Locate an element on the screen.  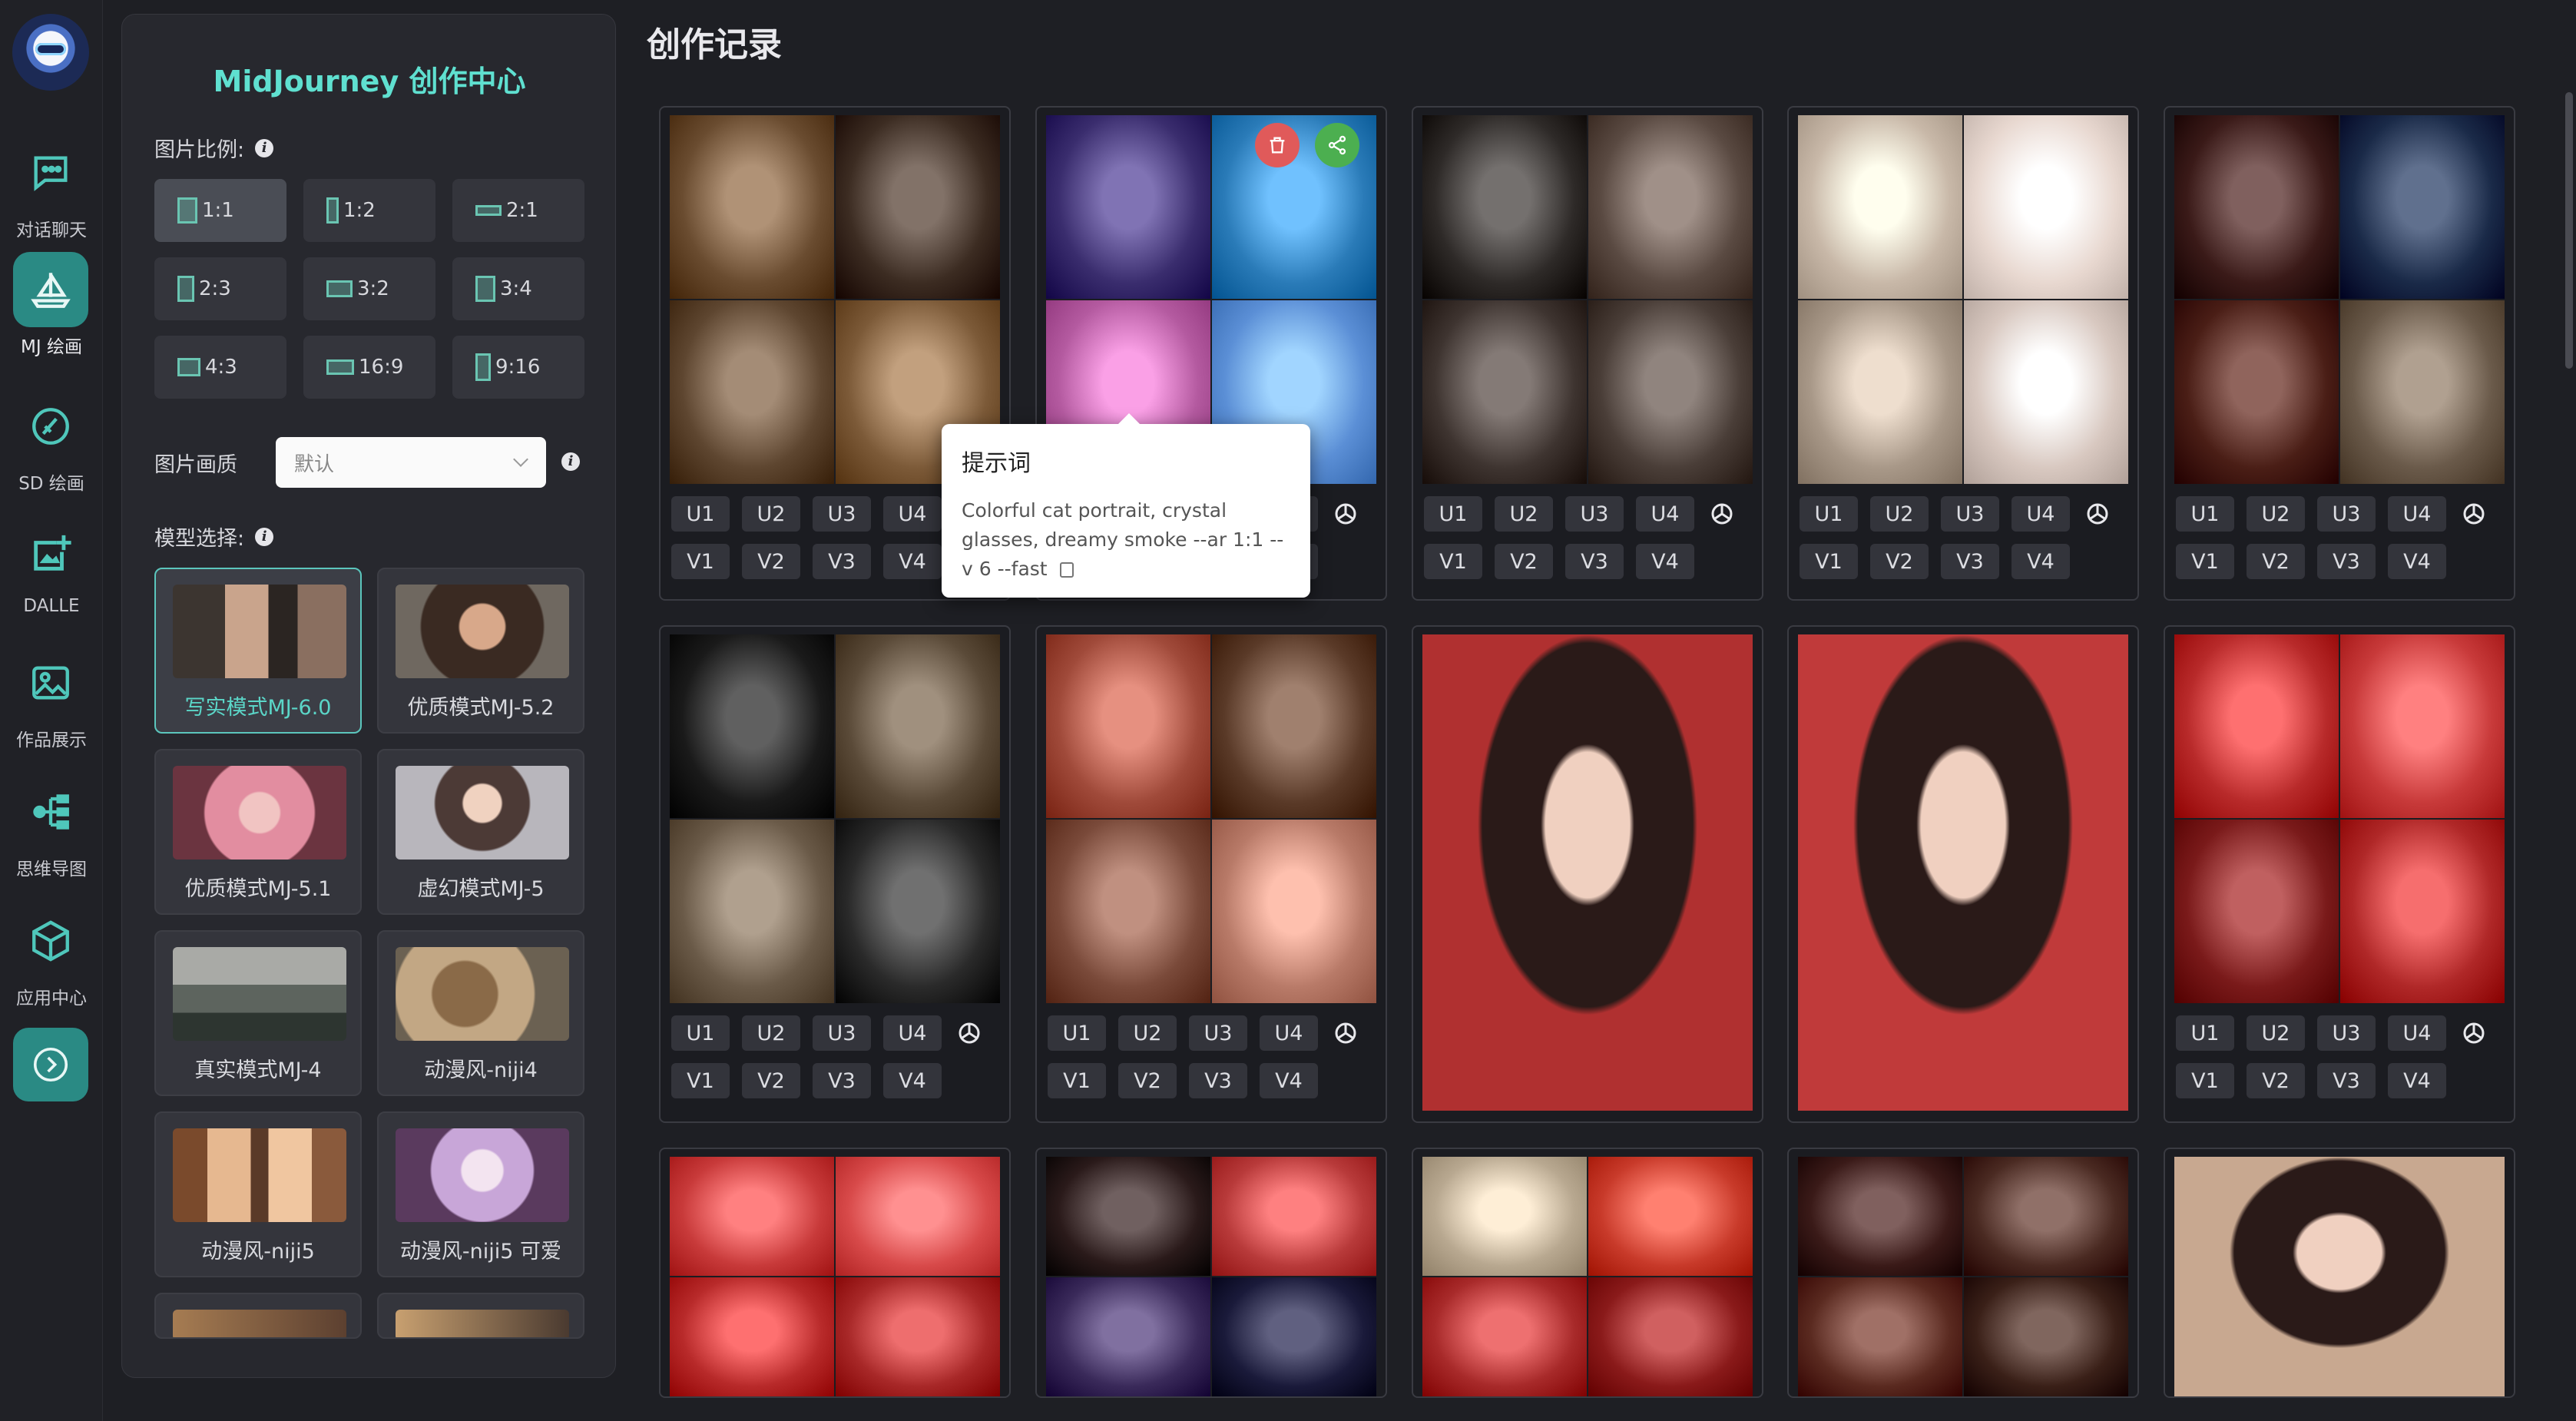
ratio-option-3-4: 3:4 is located at coordinates (518, 288).